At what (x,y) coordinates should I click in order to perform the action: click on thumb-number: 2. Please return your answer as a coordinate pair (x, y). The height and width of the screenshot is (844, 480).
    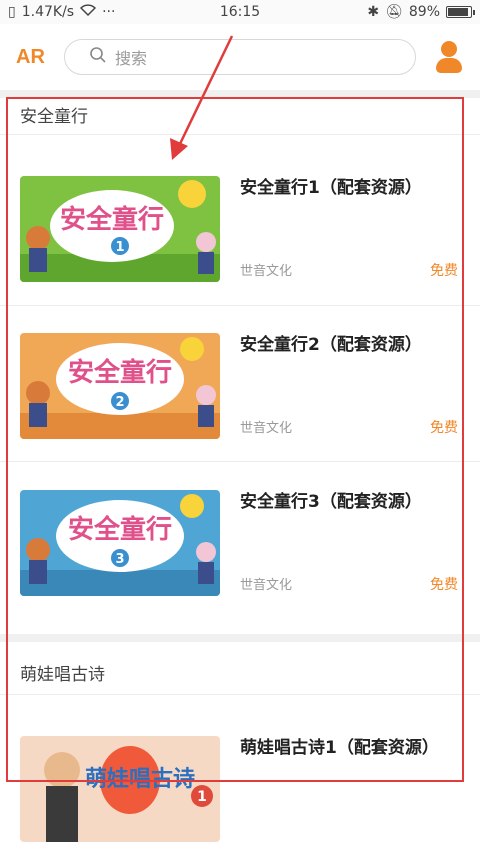
    Looking at the image, I should click on (119, 402).